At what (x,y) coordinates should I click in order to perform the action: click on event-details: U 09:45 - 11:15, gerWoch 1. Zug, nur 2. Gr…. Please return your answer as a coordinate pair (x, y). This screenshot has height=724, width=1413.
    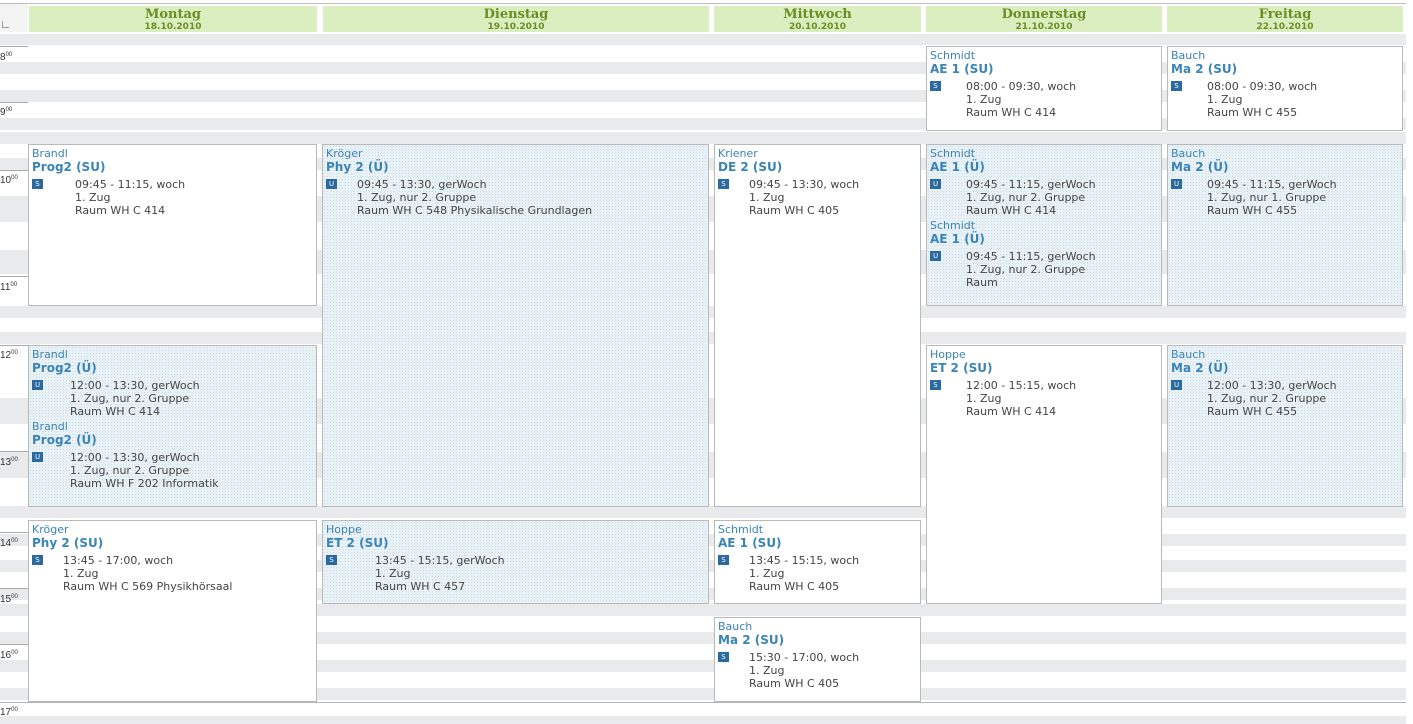
    Looking at the image, I should click on (1044, 197).